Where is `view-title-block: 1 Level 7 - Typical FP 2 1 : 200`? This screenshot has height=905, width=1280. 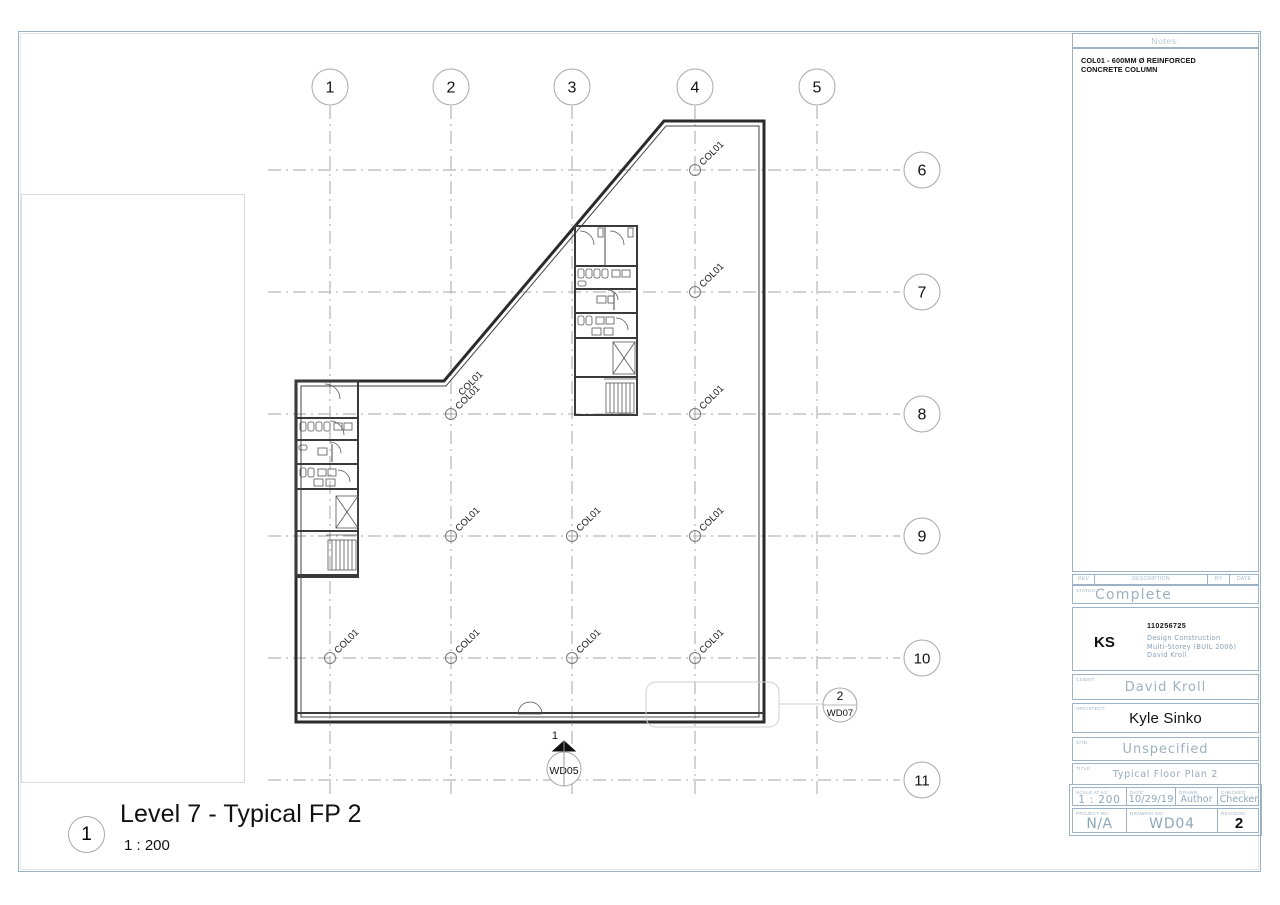 view-title-block: 1 Level 7 - Typical FP 2 1 : 200 is located at coordinates (278, 835).